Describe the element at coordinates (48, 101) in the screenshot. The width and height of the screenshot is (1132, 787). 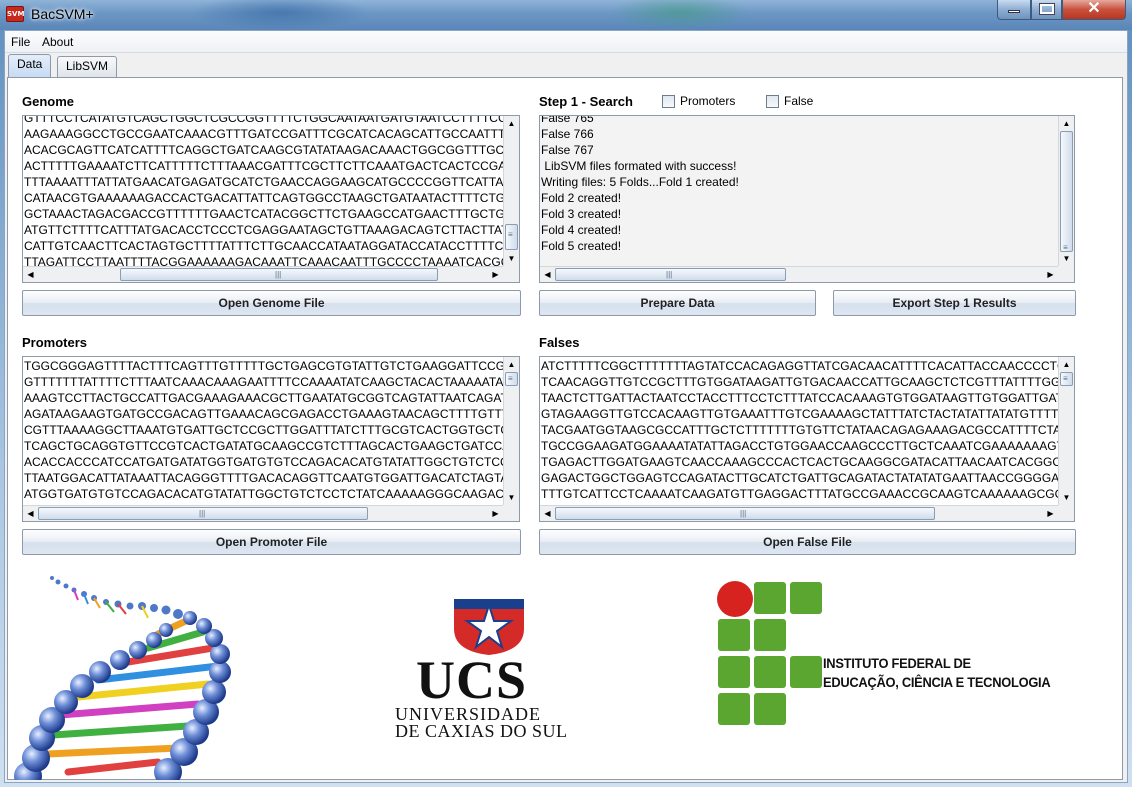
I see `genome-label: Genome` at that location.